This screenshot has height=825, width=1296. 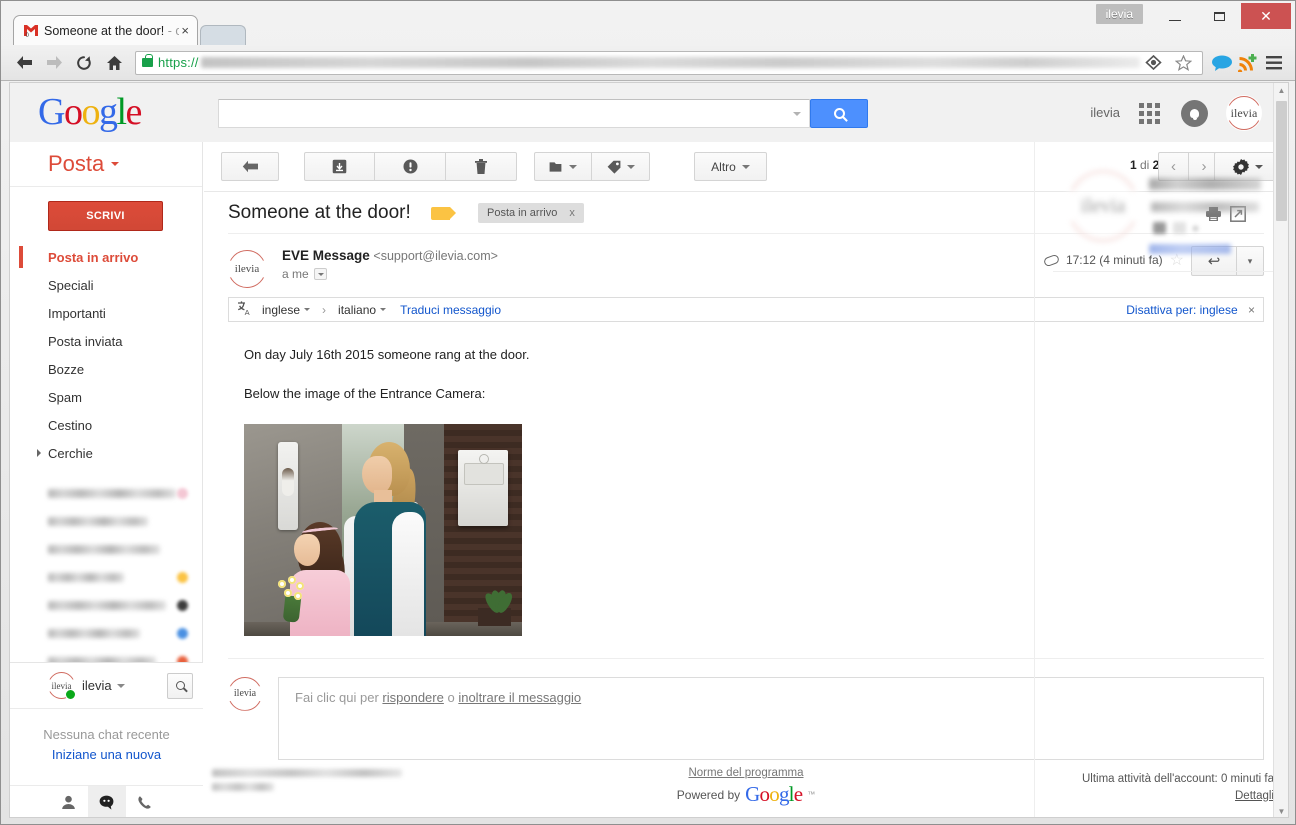 I want to click on sidebar-item-drafts: Bozze, so click(x=106, y=369).